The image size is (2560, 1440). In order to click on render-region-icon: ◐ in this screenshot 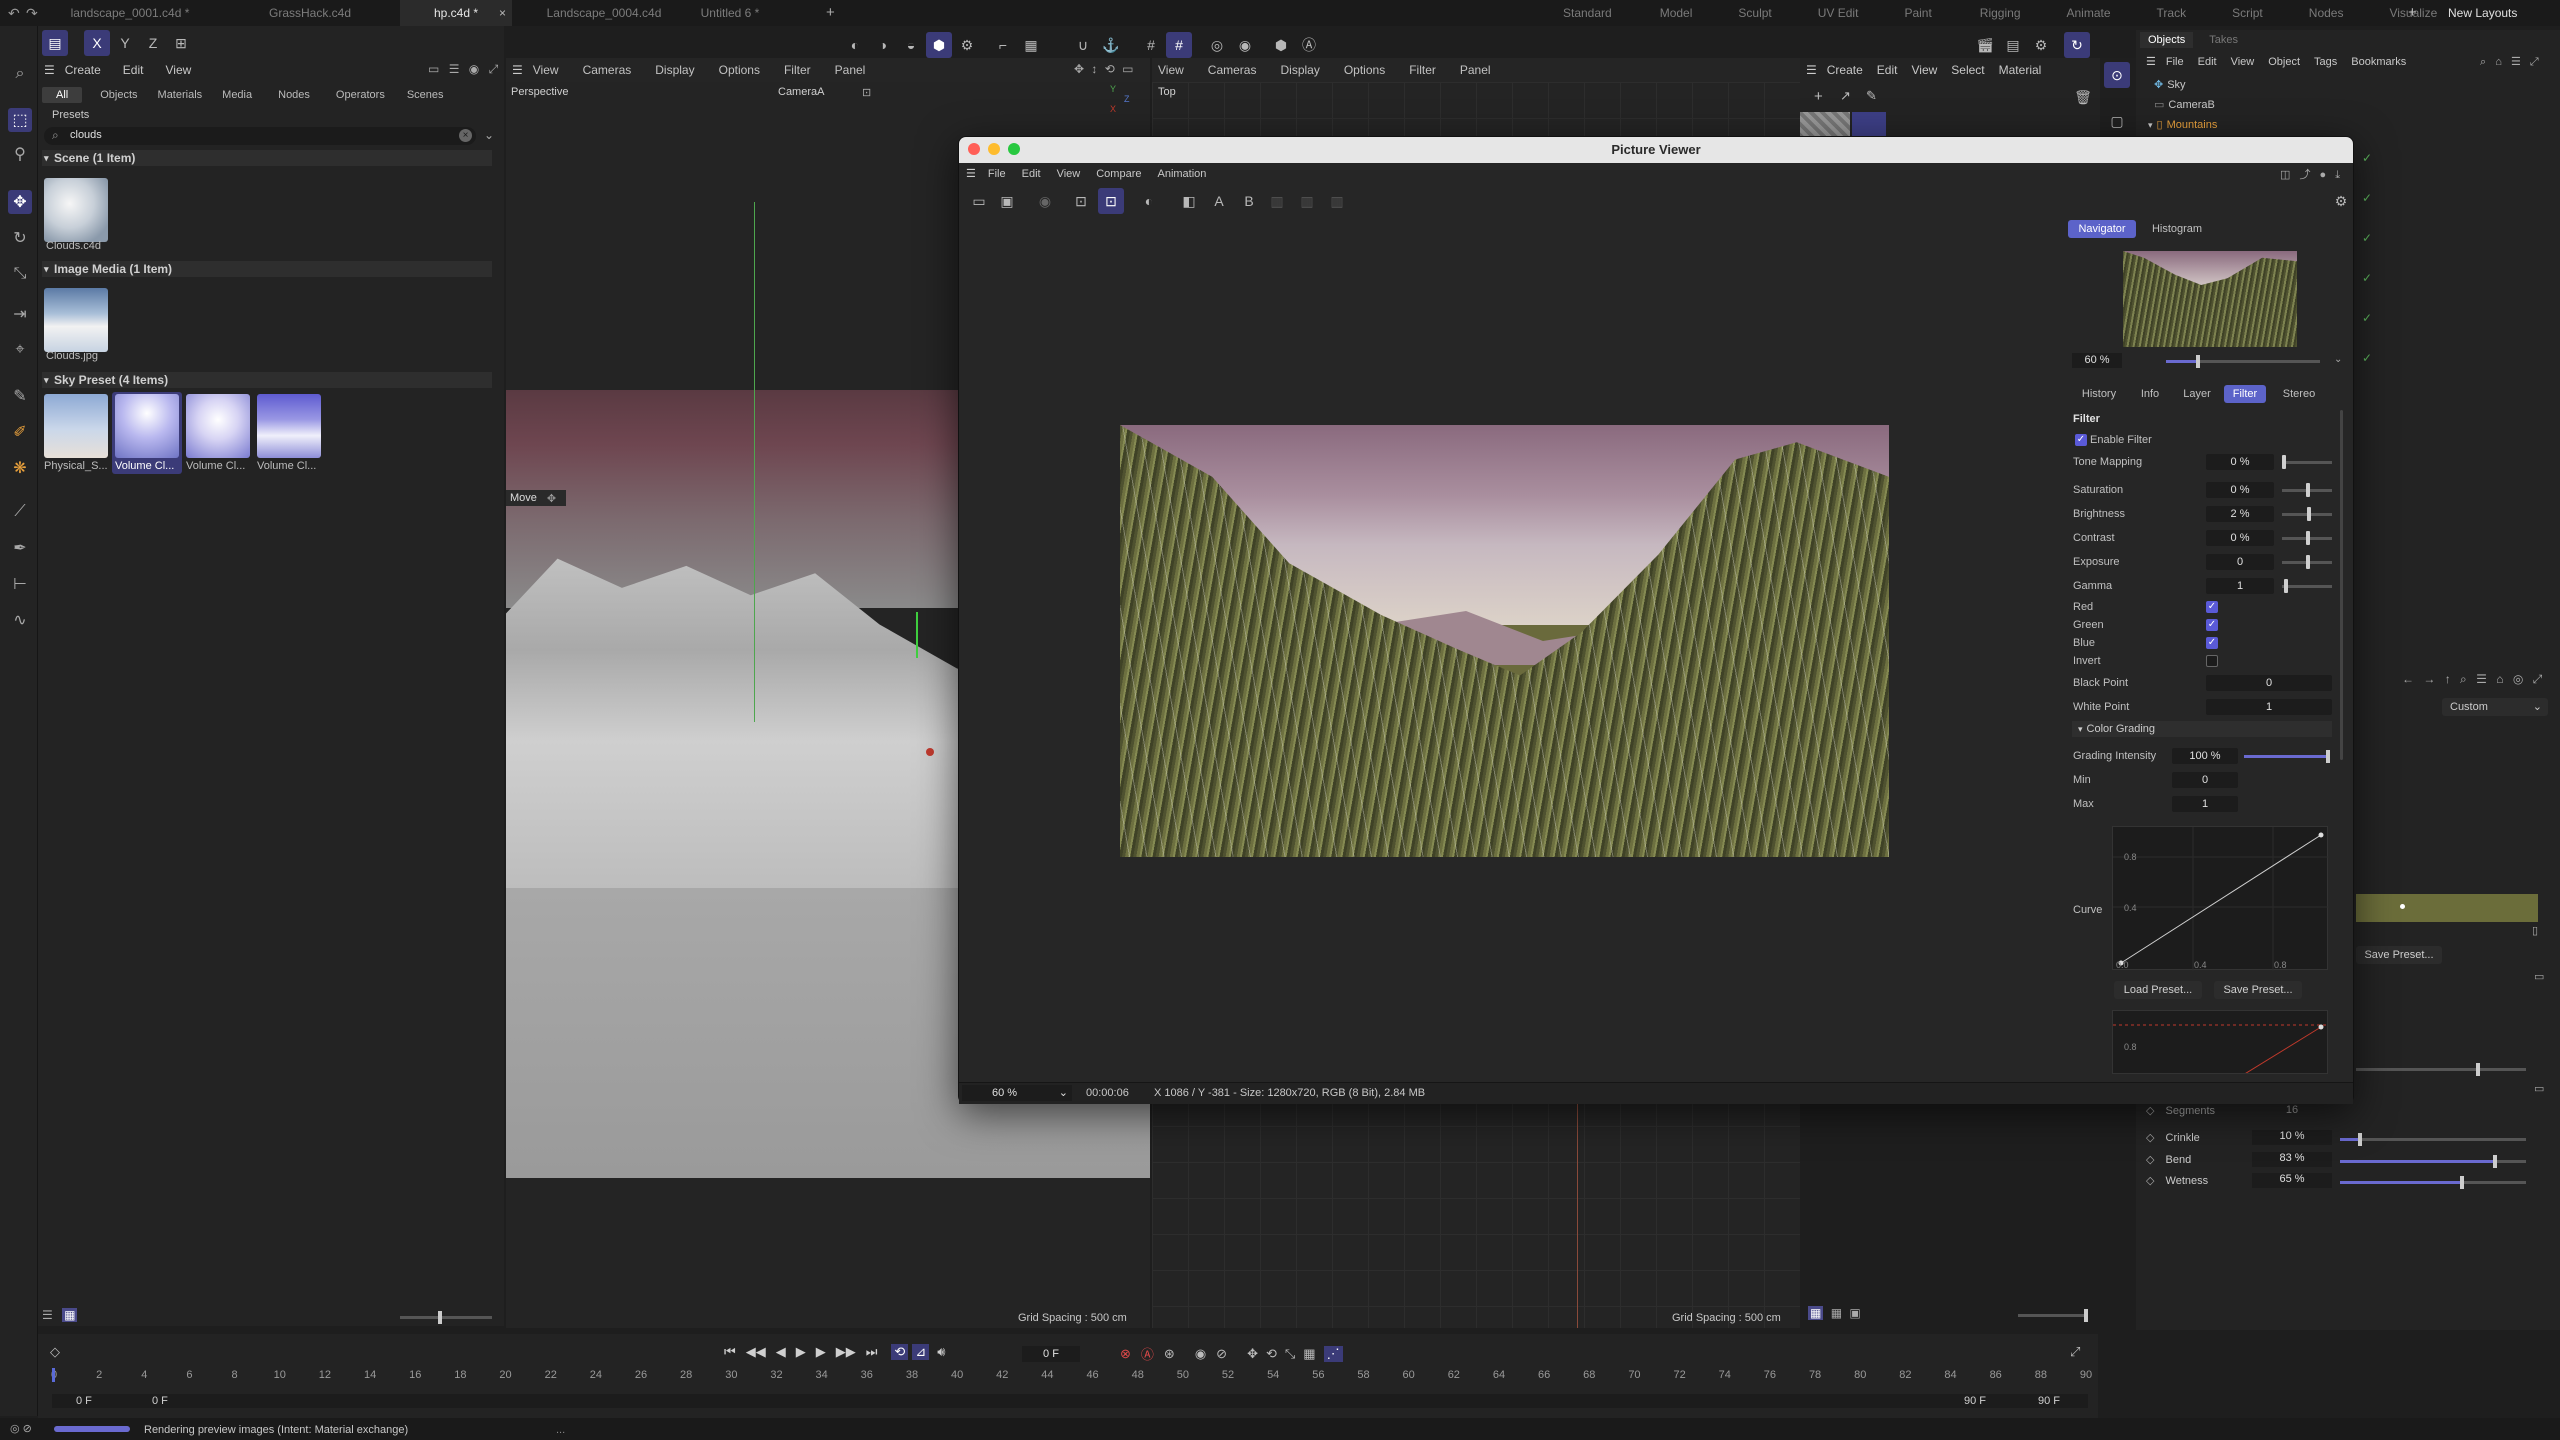, I will do `click(855, 45)`.